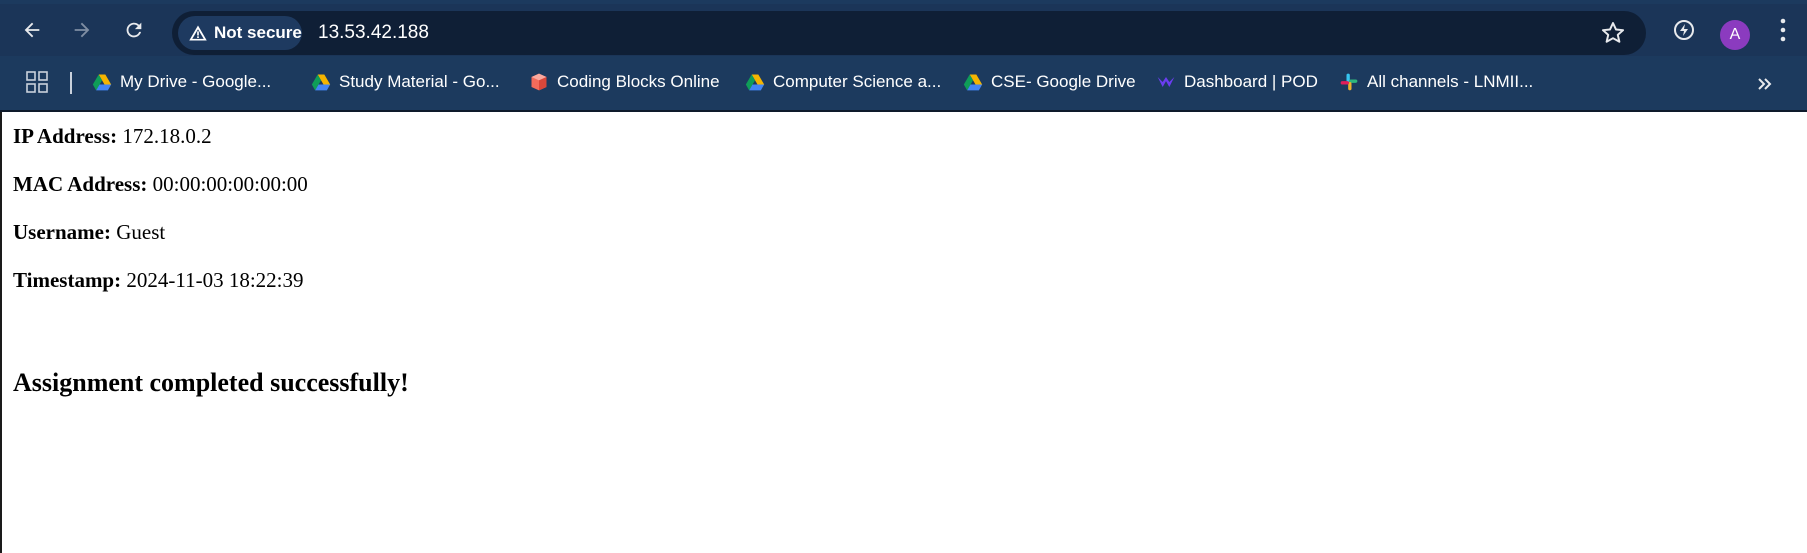 Image resolution: width=1807 pixels, height=553 pixels. Describe the element at coordinates (167, 136) in the screenshot. I see `ip-address-value: 172.18.0.2` at that location.